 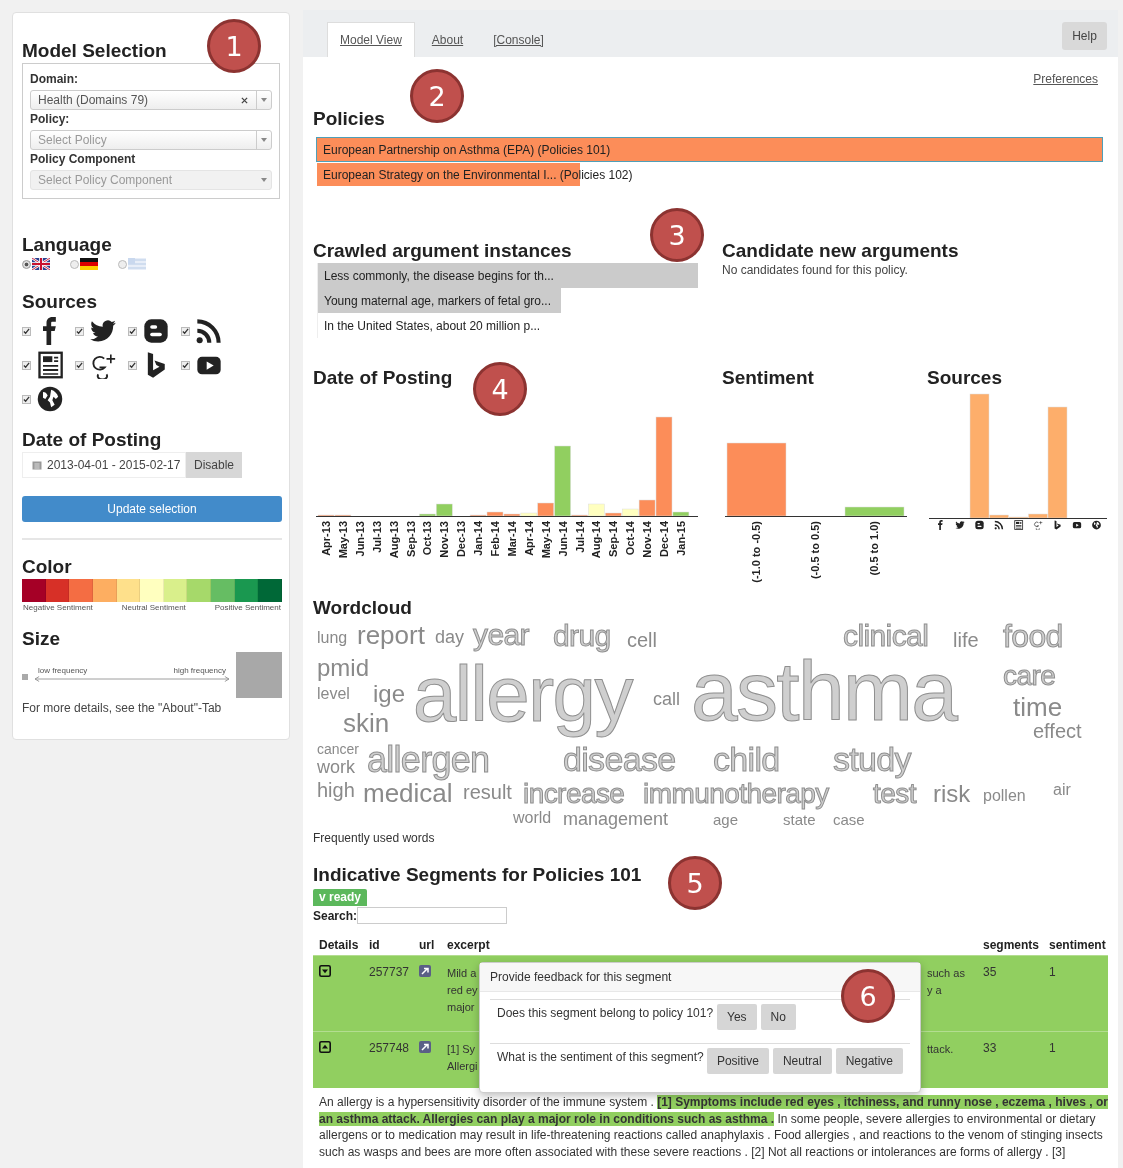 What do you see at coordinates (461, 539) in the screenshot?
I see `axis-label: Dec-13` at bounding box center [461, 539].